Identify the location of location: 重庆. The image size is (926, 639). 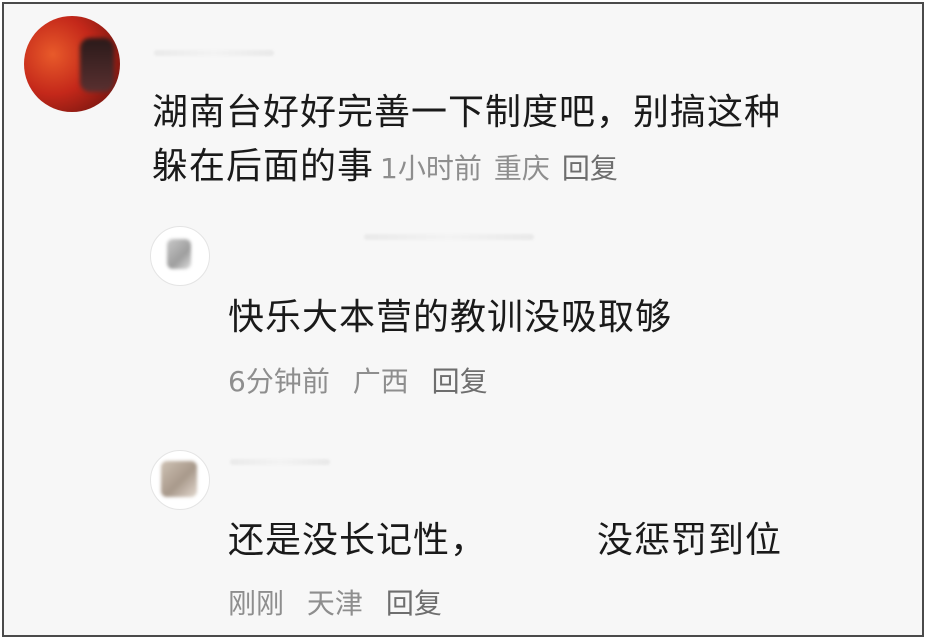
(521, 168).